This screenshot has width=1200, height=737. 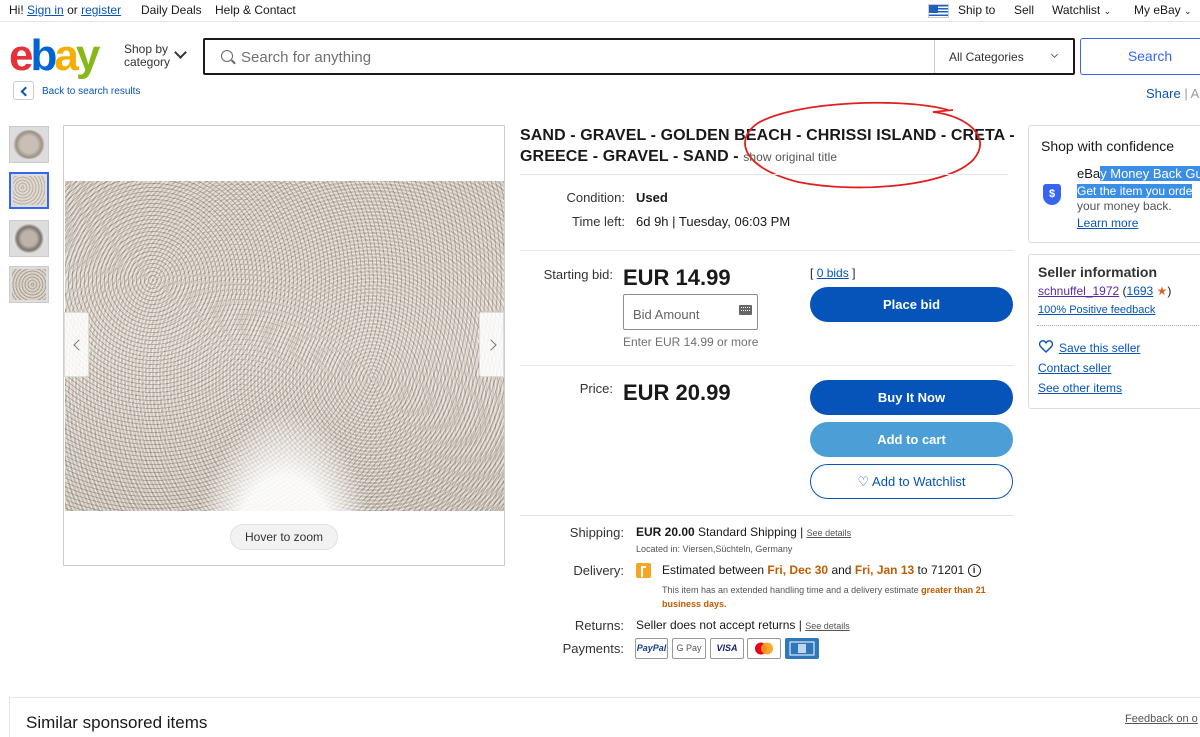 I want to click on google-pay-icon: G Pay, so click(x=689, y=648).